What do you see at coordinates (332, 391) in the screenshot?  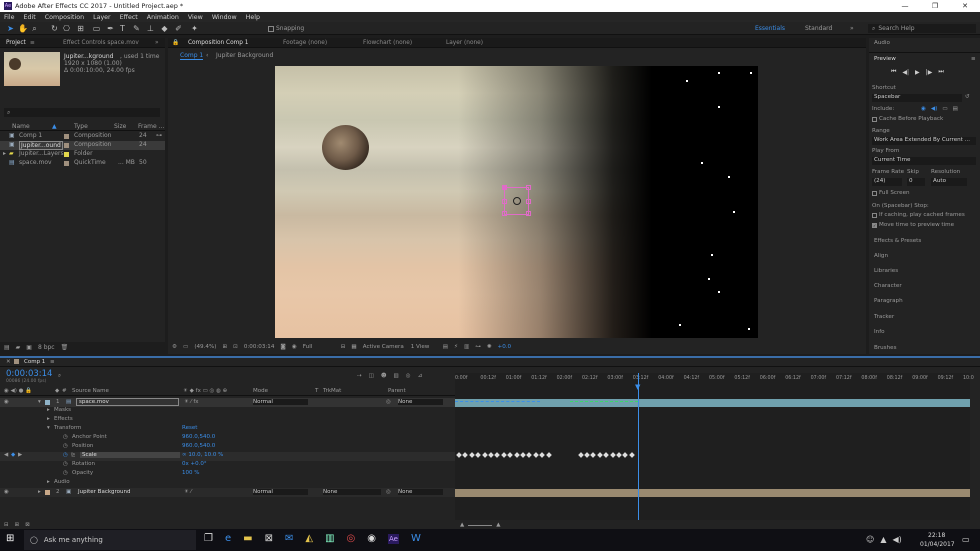 I see `col-trkmat: TrkMat` at bounding box center [332, 391].